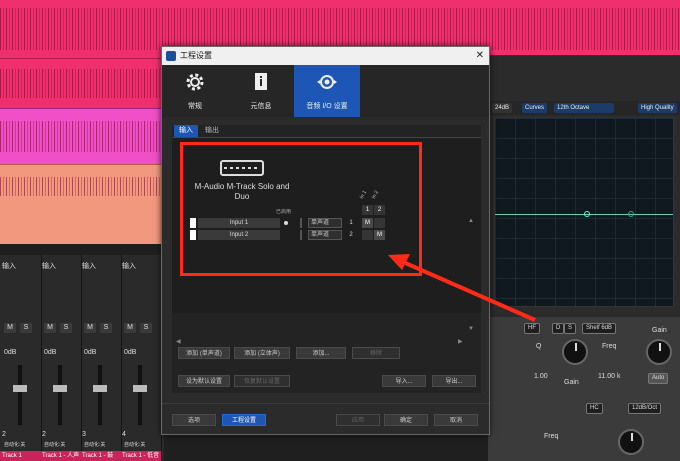 The image size is (680, 461). I want to click on eq-graph, so click(584, 212).